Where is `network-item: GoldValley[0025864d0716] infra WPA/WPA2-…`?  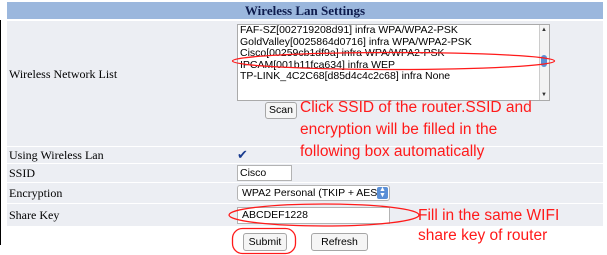 network-item: GoldValley[0025864d0716] infra WPA/WPA2-… is located at coordinates (393, 43).